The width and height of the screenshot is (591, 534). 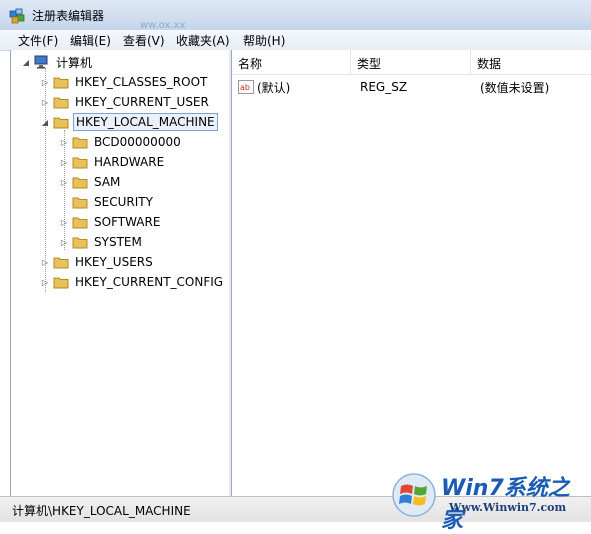 What do you see at coordinates (203, 40) in the screenshot?
I see `menu-favorites: 收藏夹(A)` at bounding box center [203, 40].